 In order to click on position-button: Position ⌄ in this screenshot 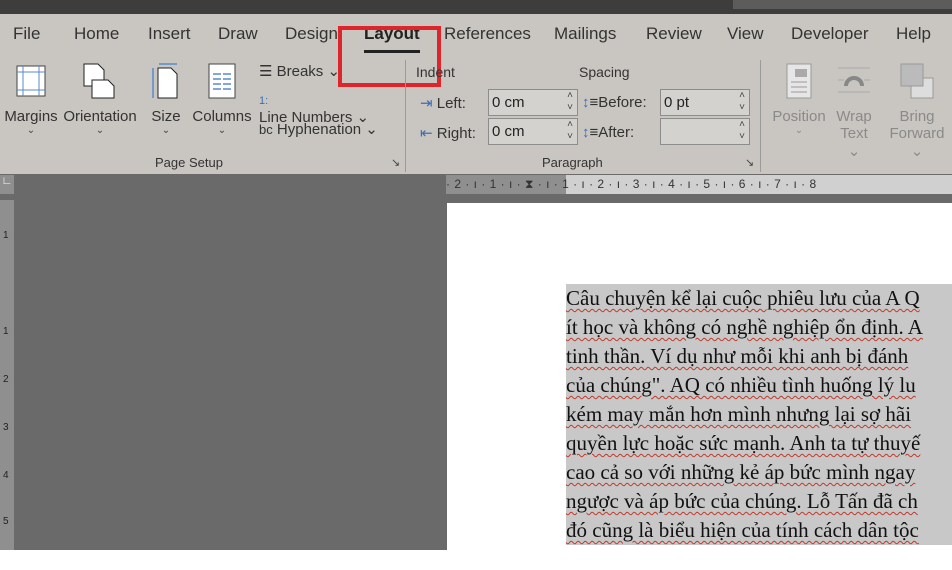, I will do `click(799, 99)`.